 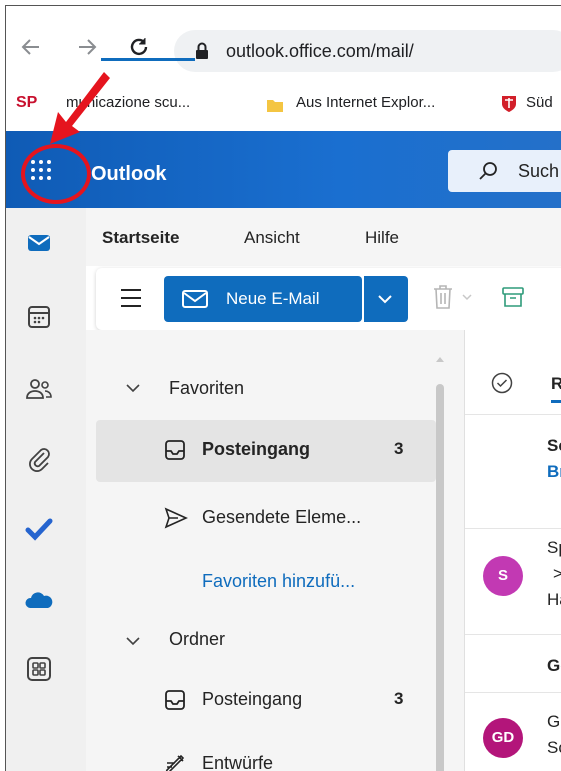 I want to click on mail-icon, so click(x=39, y=243).